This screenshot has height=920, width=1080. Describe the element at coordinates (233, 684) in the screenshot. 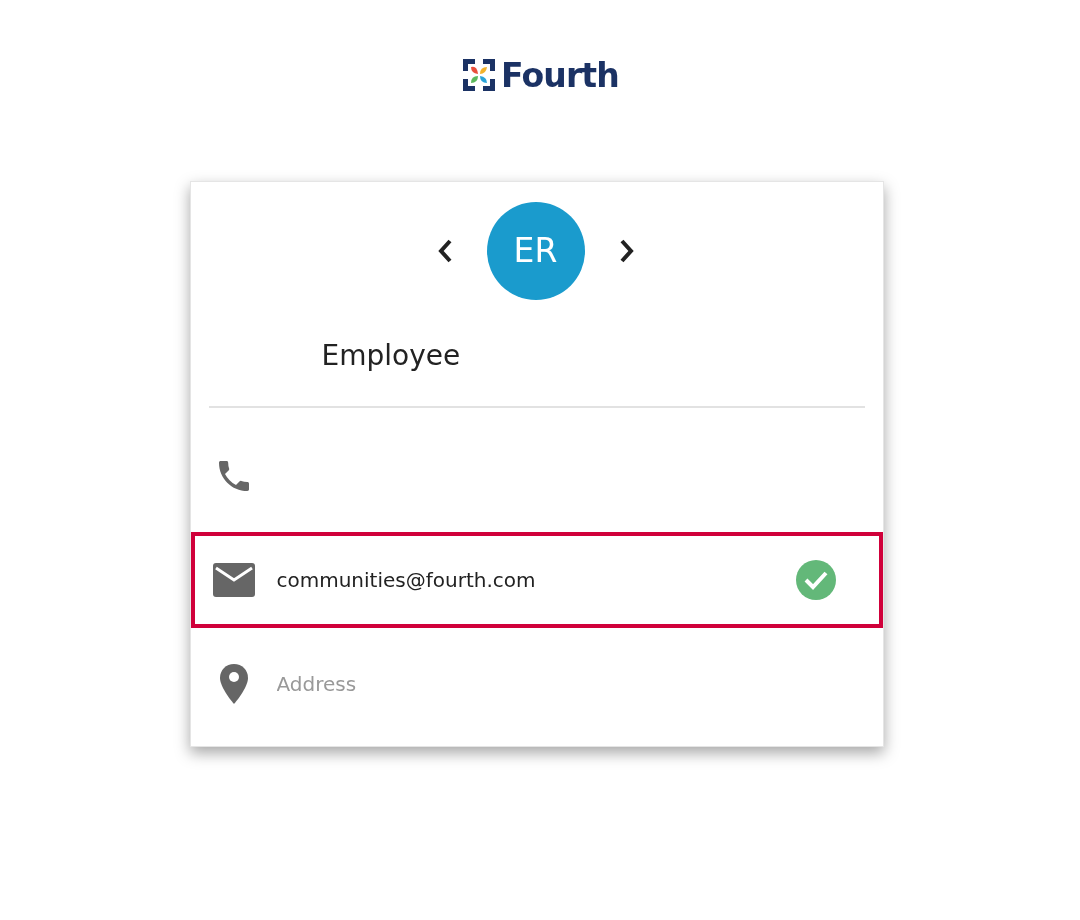

I see `location-pin-icon` at that location.